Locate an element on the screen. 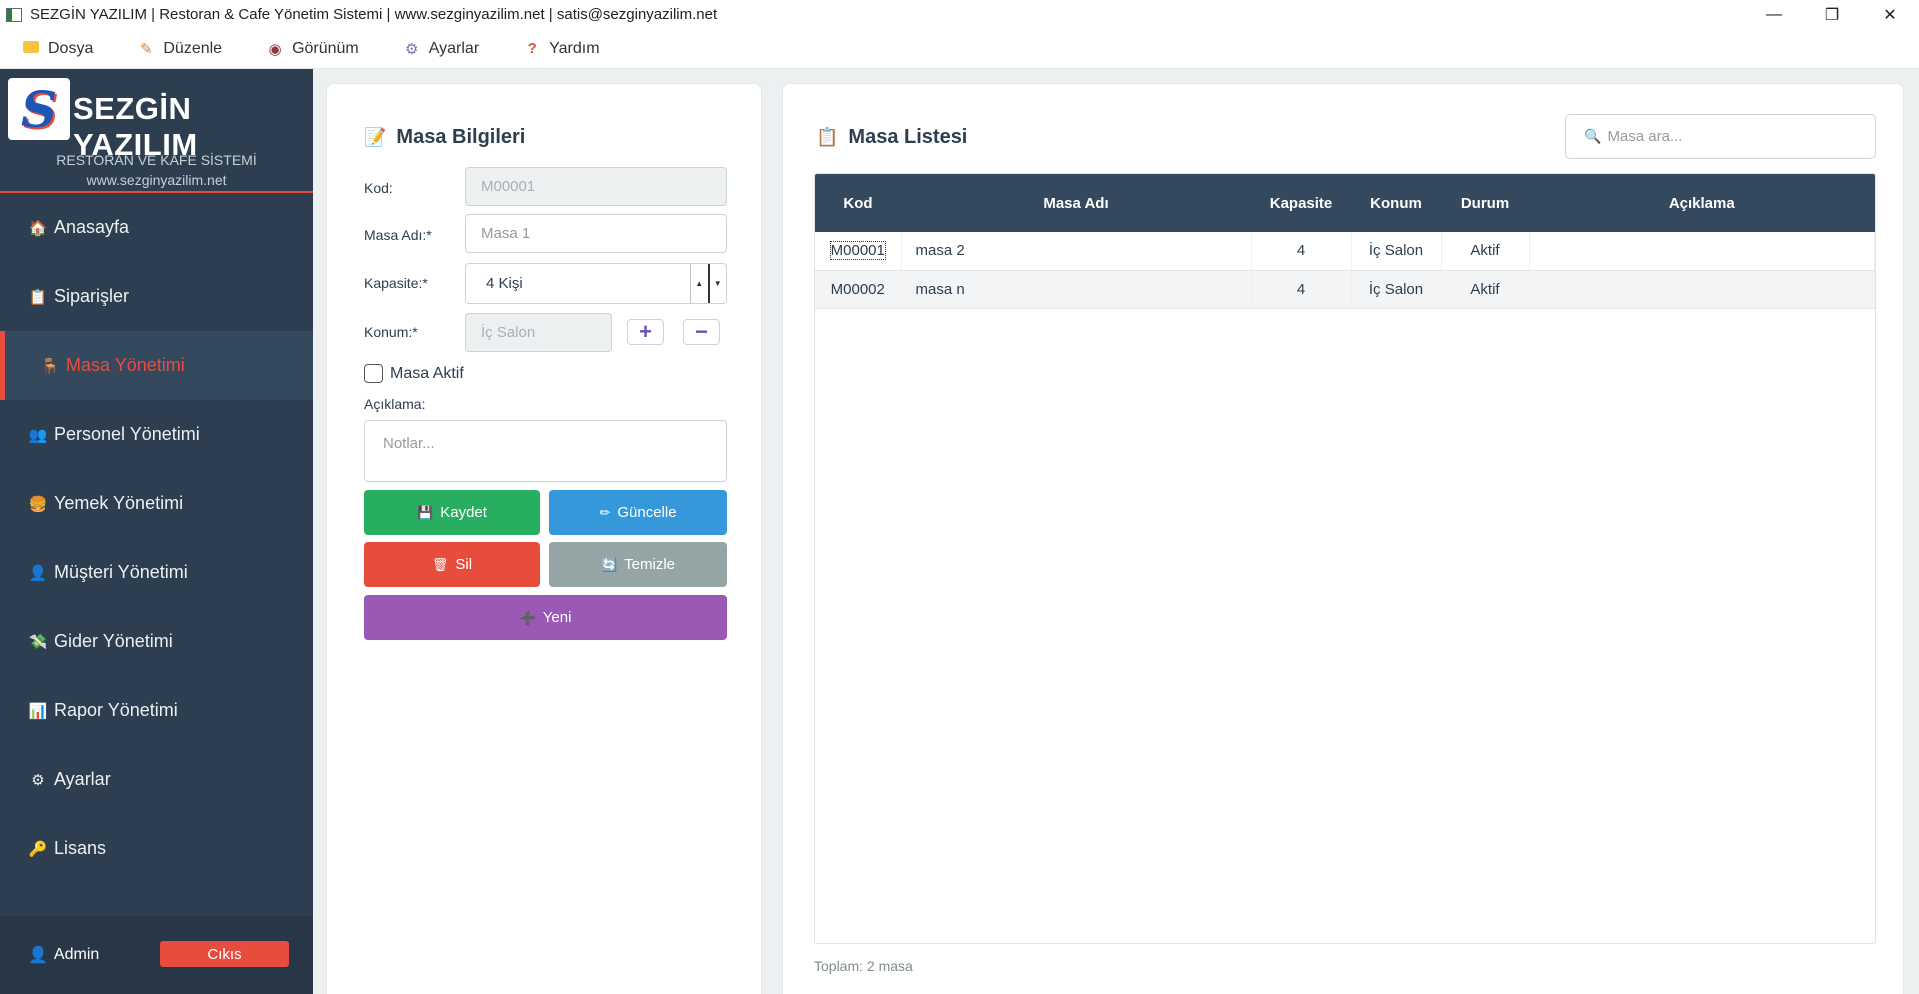 The image size is (1919, 994). cell-code: M00001 is located at coordinates (858, 251).